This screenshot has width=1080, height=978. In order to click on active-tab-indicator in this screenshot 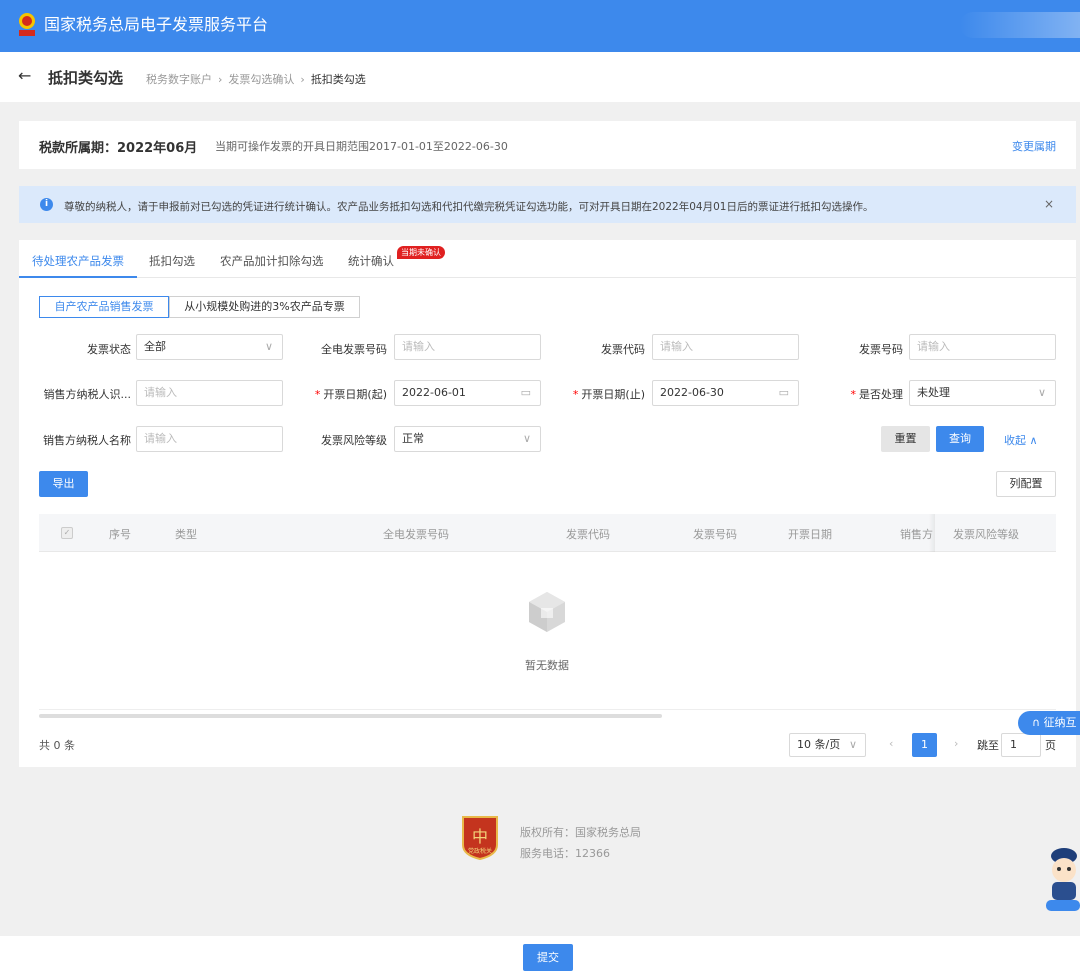, I will do `click(78, 277)`.